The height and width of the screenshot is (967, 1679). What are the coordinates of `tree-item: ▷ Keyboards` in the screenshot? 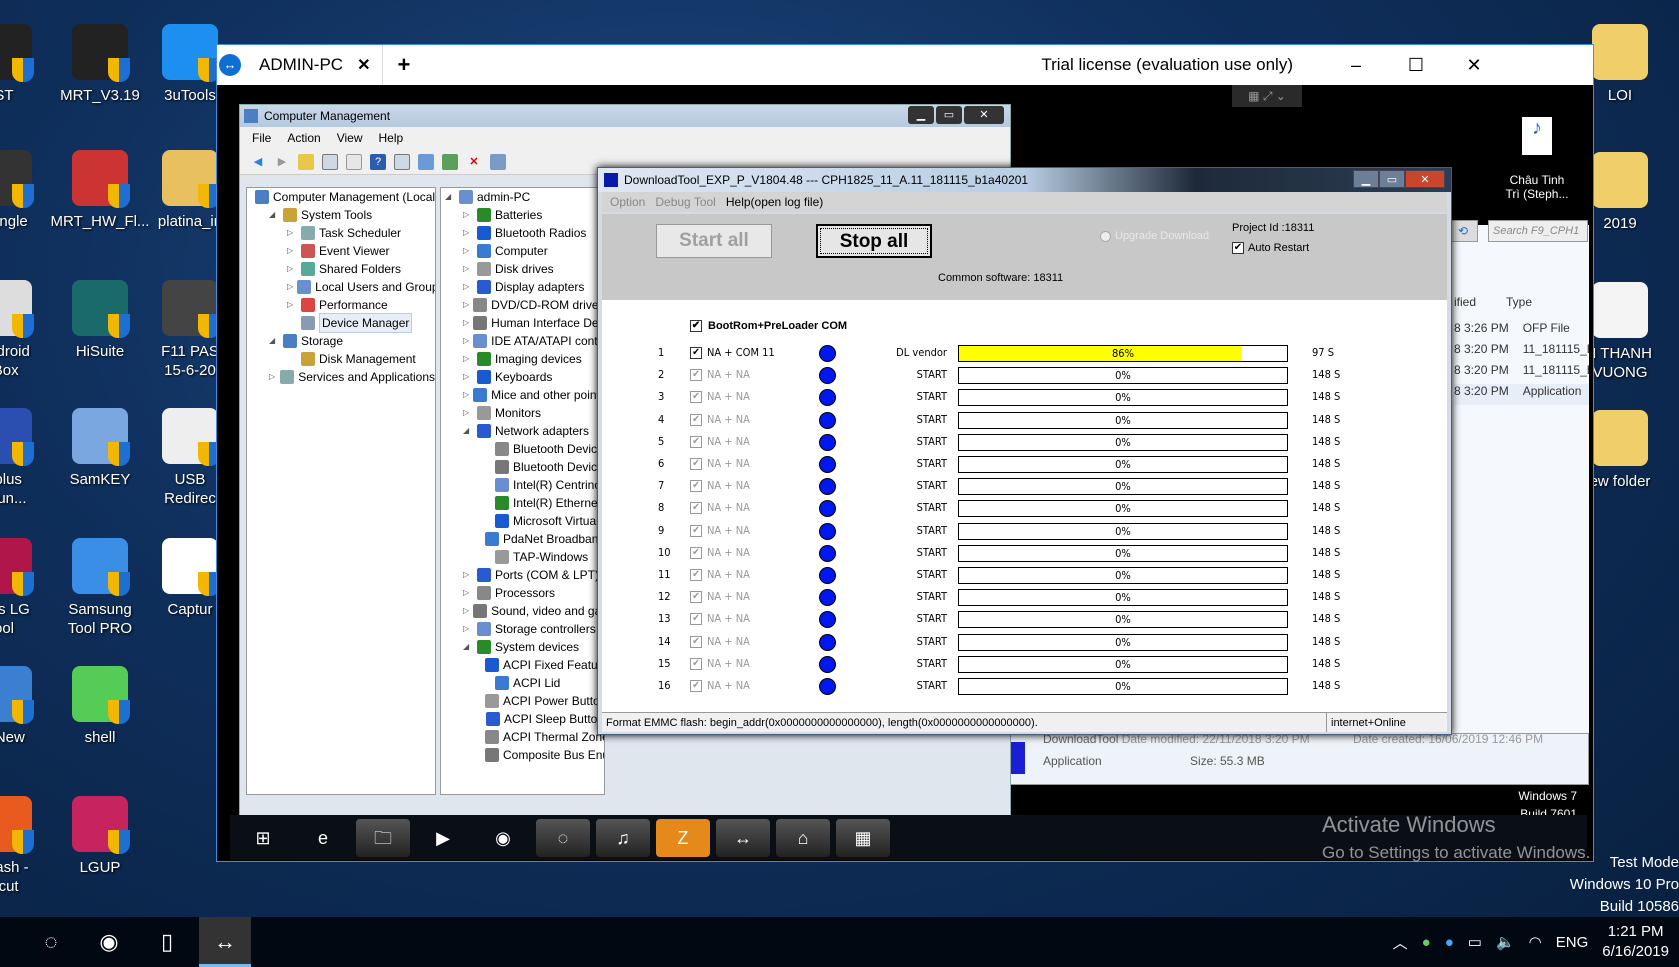 It's located at (522, 377).